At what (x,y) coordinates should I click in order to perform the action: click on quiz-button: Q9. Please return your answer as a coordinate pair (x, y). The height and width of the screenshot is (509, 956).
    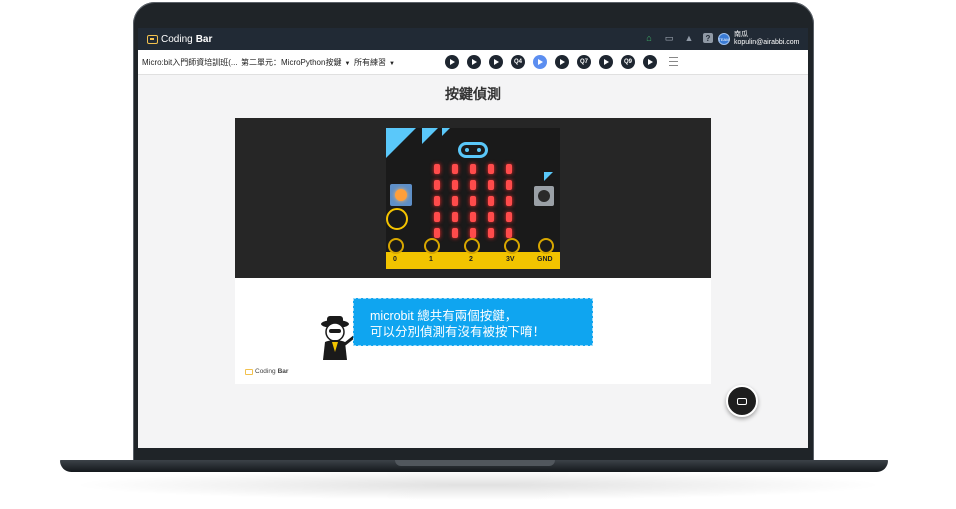
    Looking at the image, I should click on (628, 62).